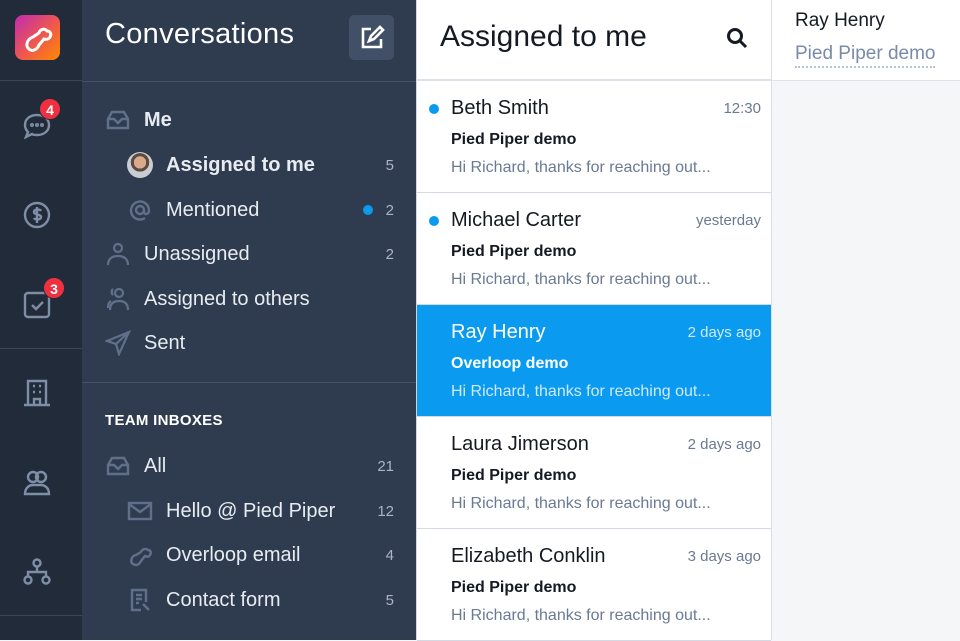 The width and height of the screenshot is (960, 641). What do you see at coordinates (728, 220) in the screenshot?
I see `timestamp: yesterday` at bounding box center [728, 220].